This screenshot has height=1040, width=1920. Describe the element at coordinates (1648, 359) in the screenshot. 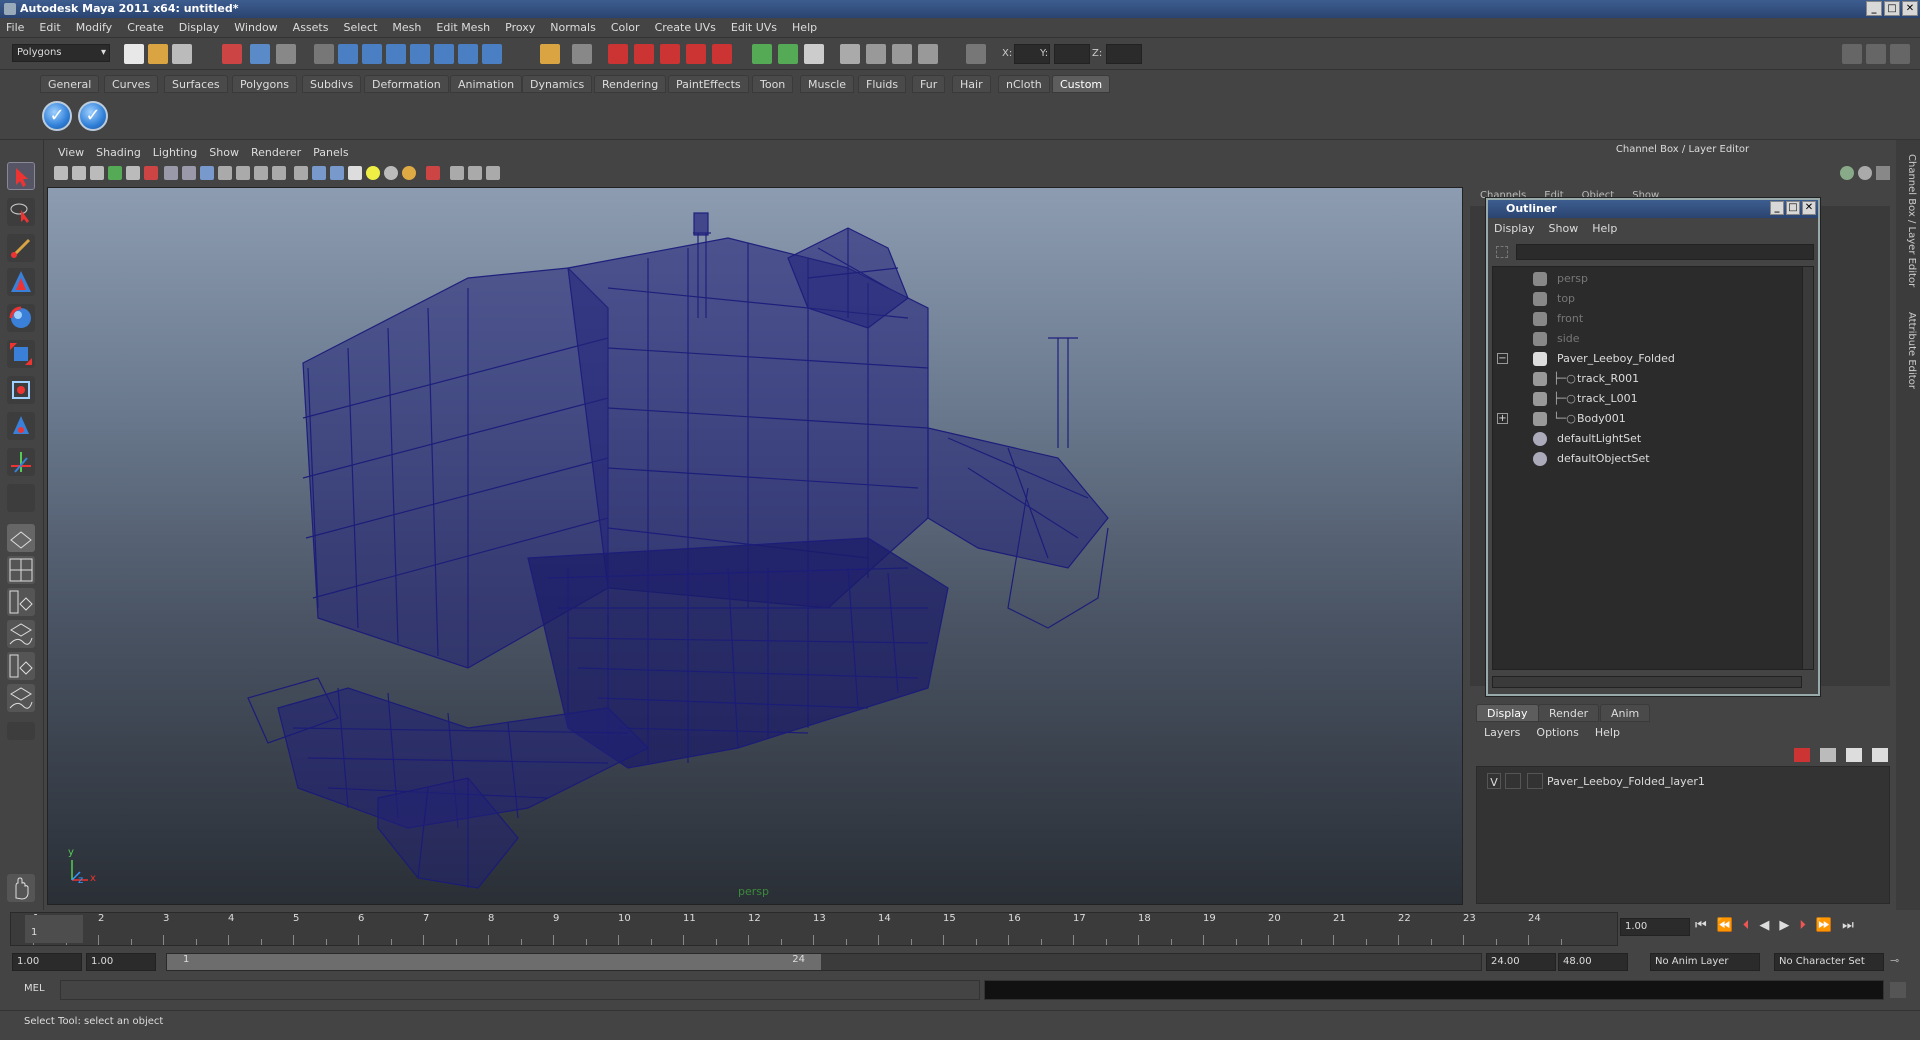

I see `outliner-item-paver-leeboy-folded: − Paver_Leeboy_Folded` at that location.